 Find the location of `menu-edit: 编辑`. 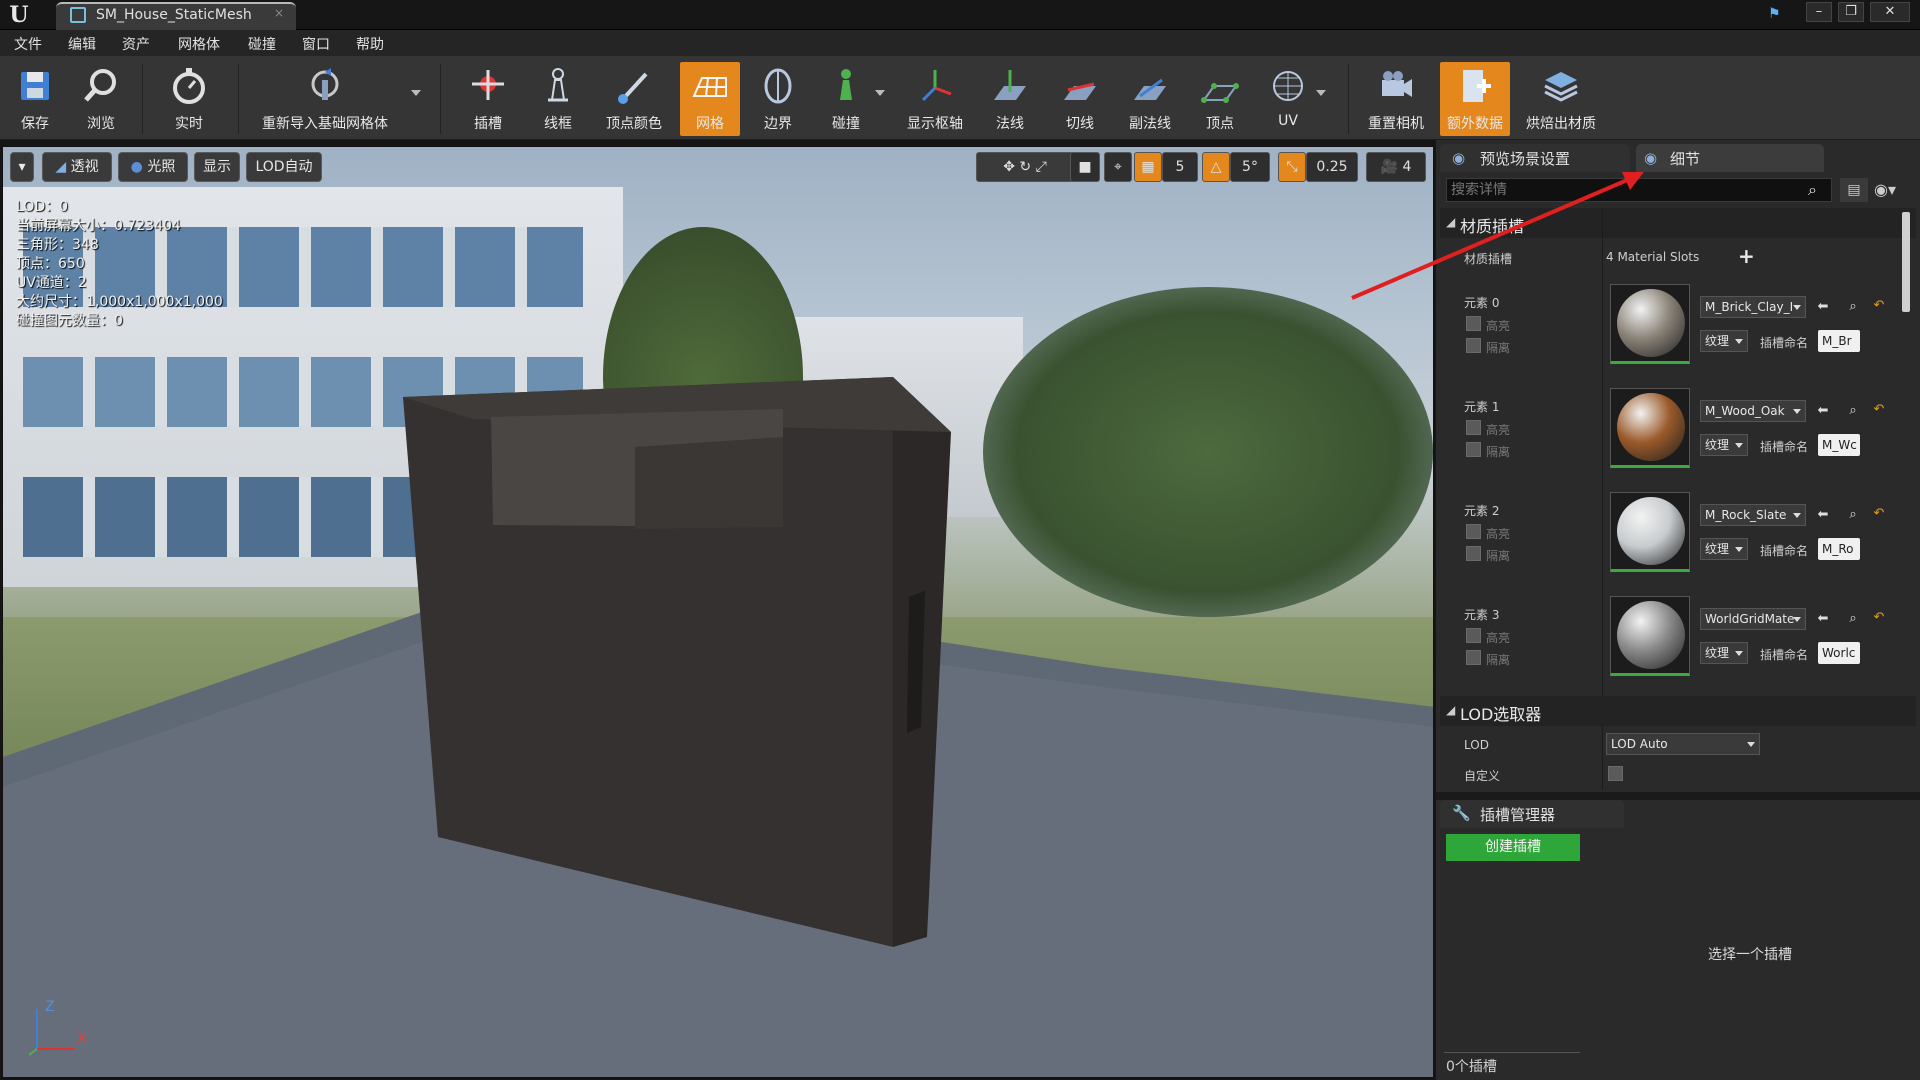

menu-edit: 编辑 is located at coordinates (82, 44).